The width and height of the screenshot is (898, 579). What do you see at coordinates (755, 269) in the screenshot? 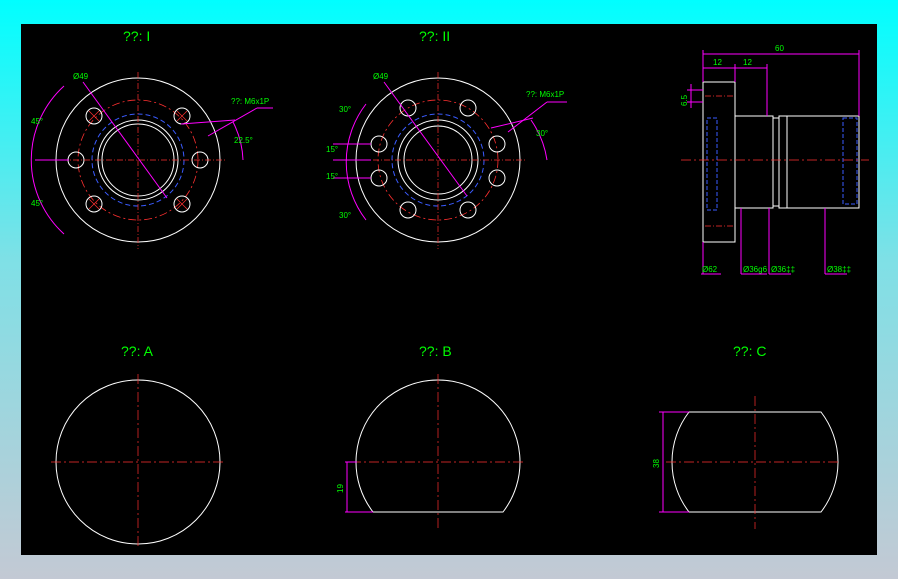
I see `dia-36g6: Ø36g6` at bounding box center [755, 269].